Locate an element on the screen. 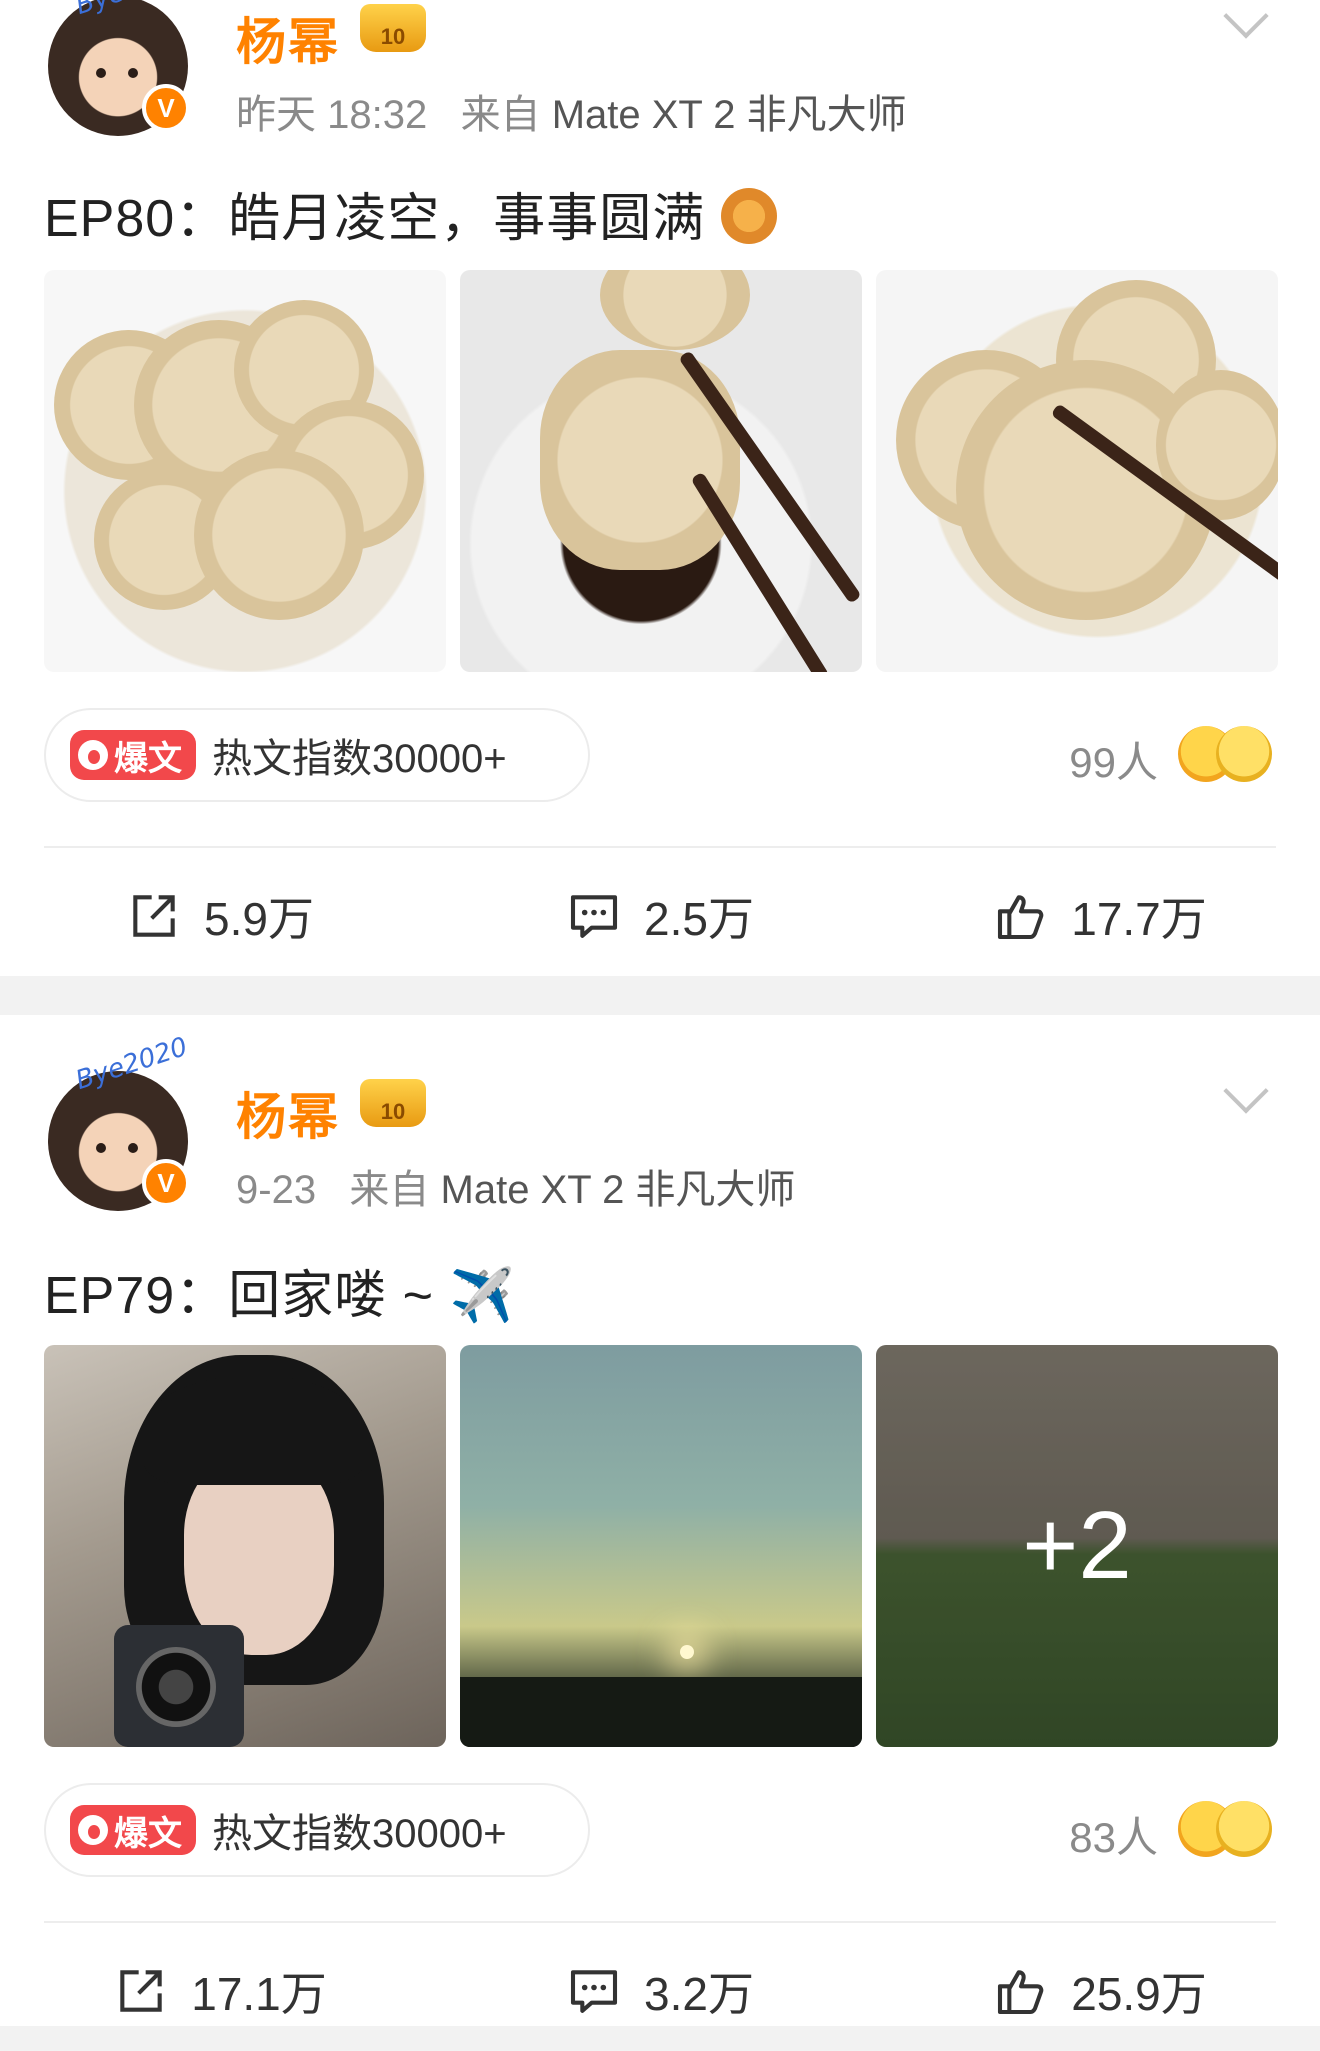 The image size is (1320, 2051). repost-count: 5.9万 is located at coordinates (259, 919).